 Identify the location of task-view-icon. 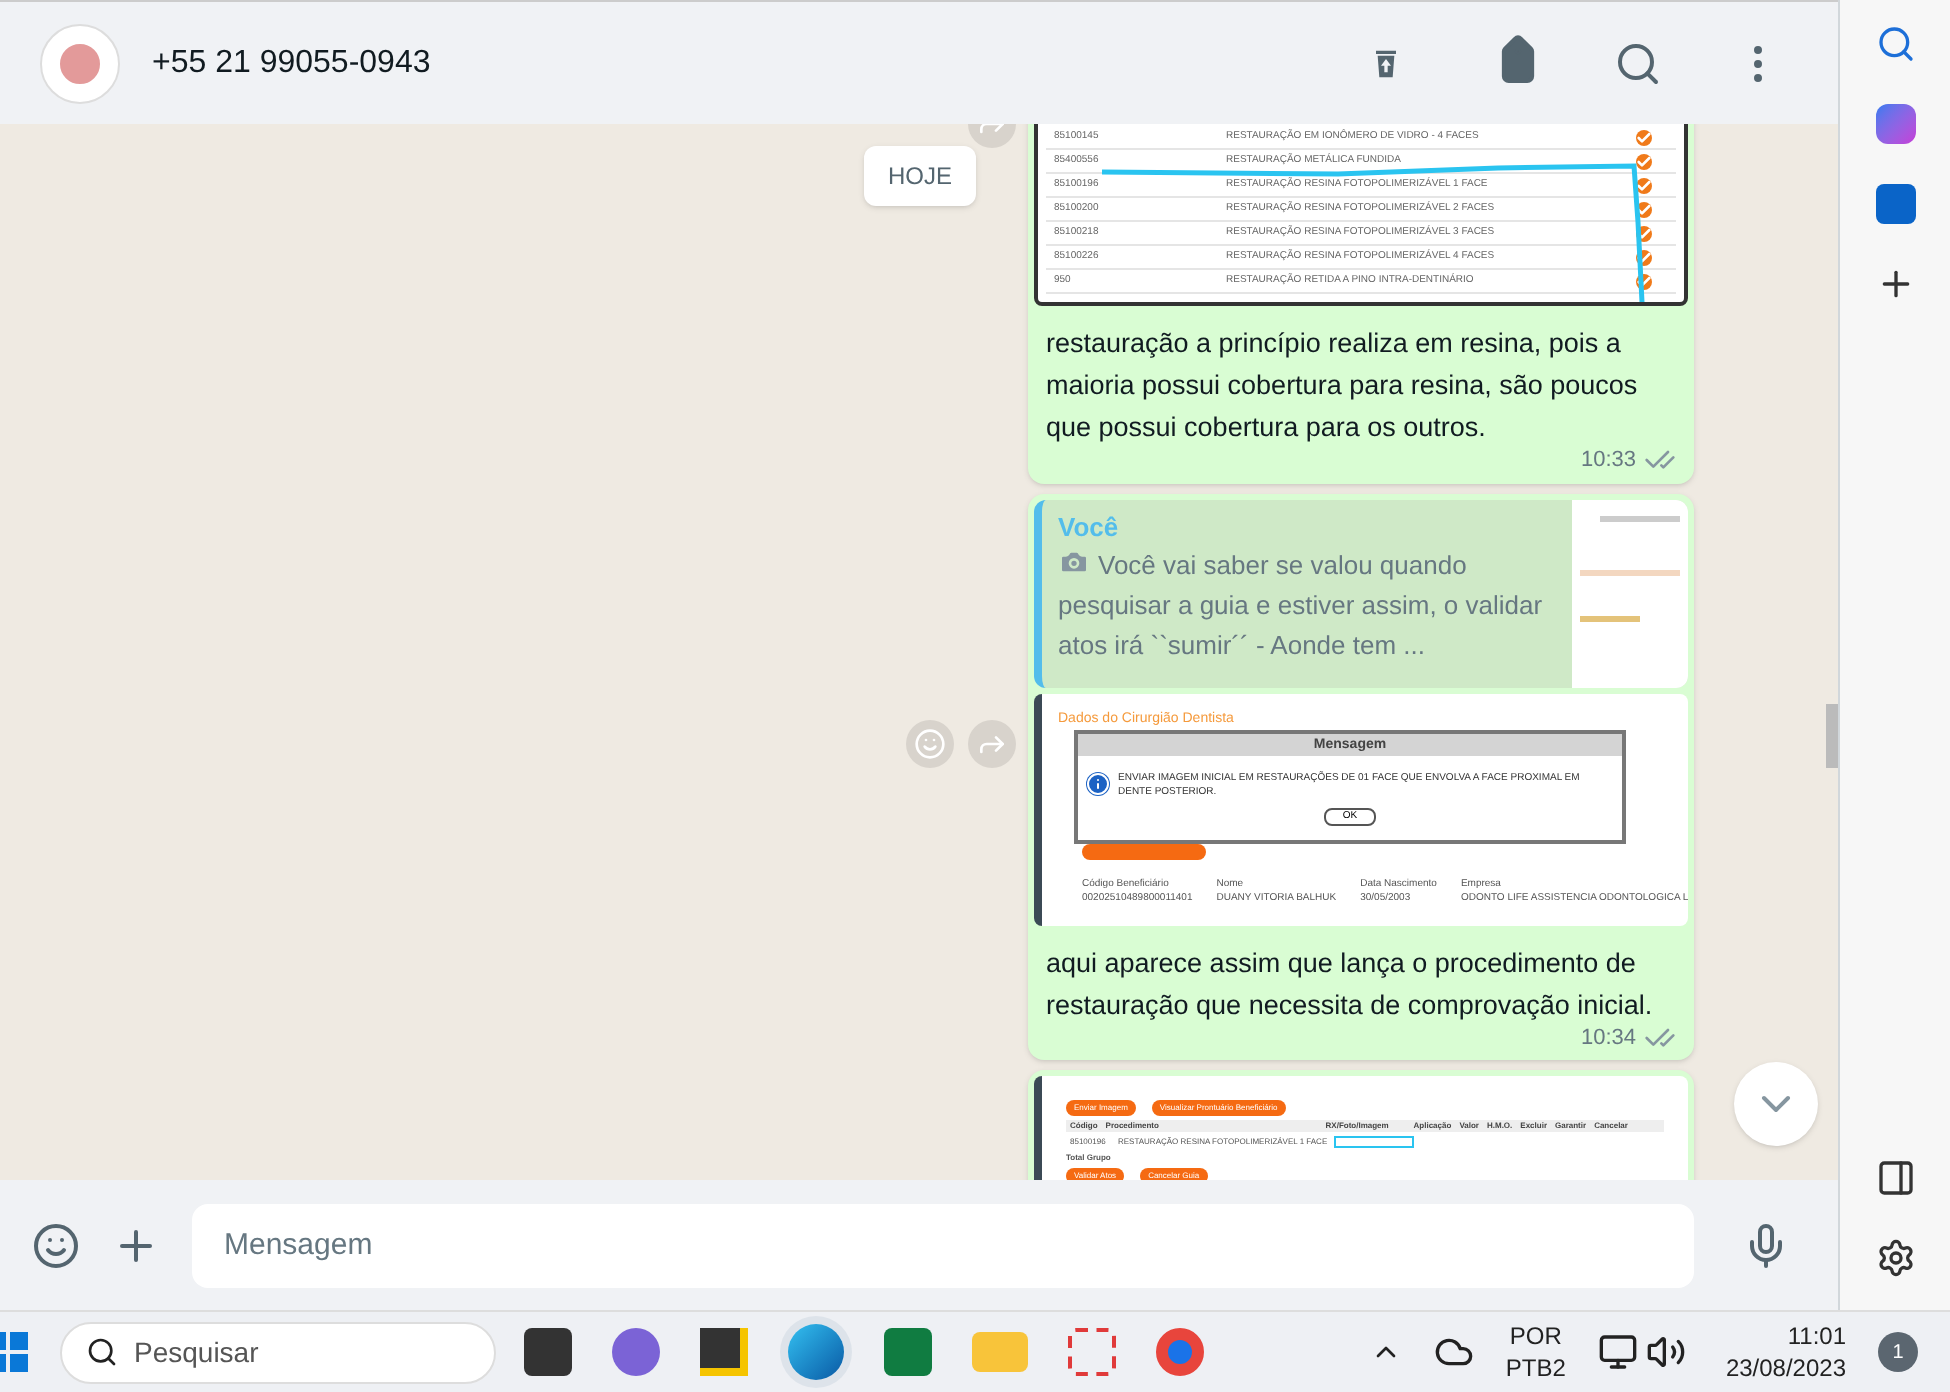
(548, 1352).